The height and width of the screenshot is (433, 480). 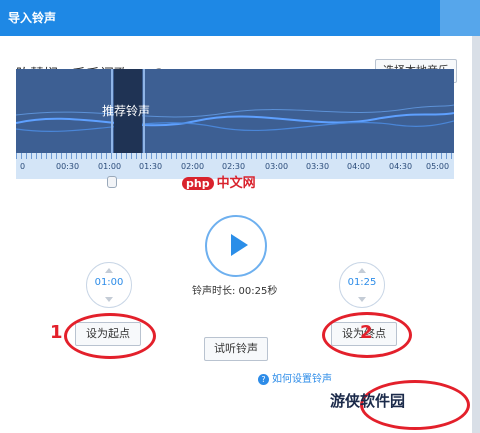 I want to click on brand-watermark: 游侠软件园, so click(x=368, y=401).